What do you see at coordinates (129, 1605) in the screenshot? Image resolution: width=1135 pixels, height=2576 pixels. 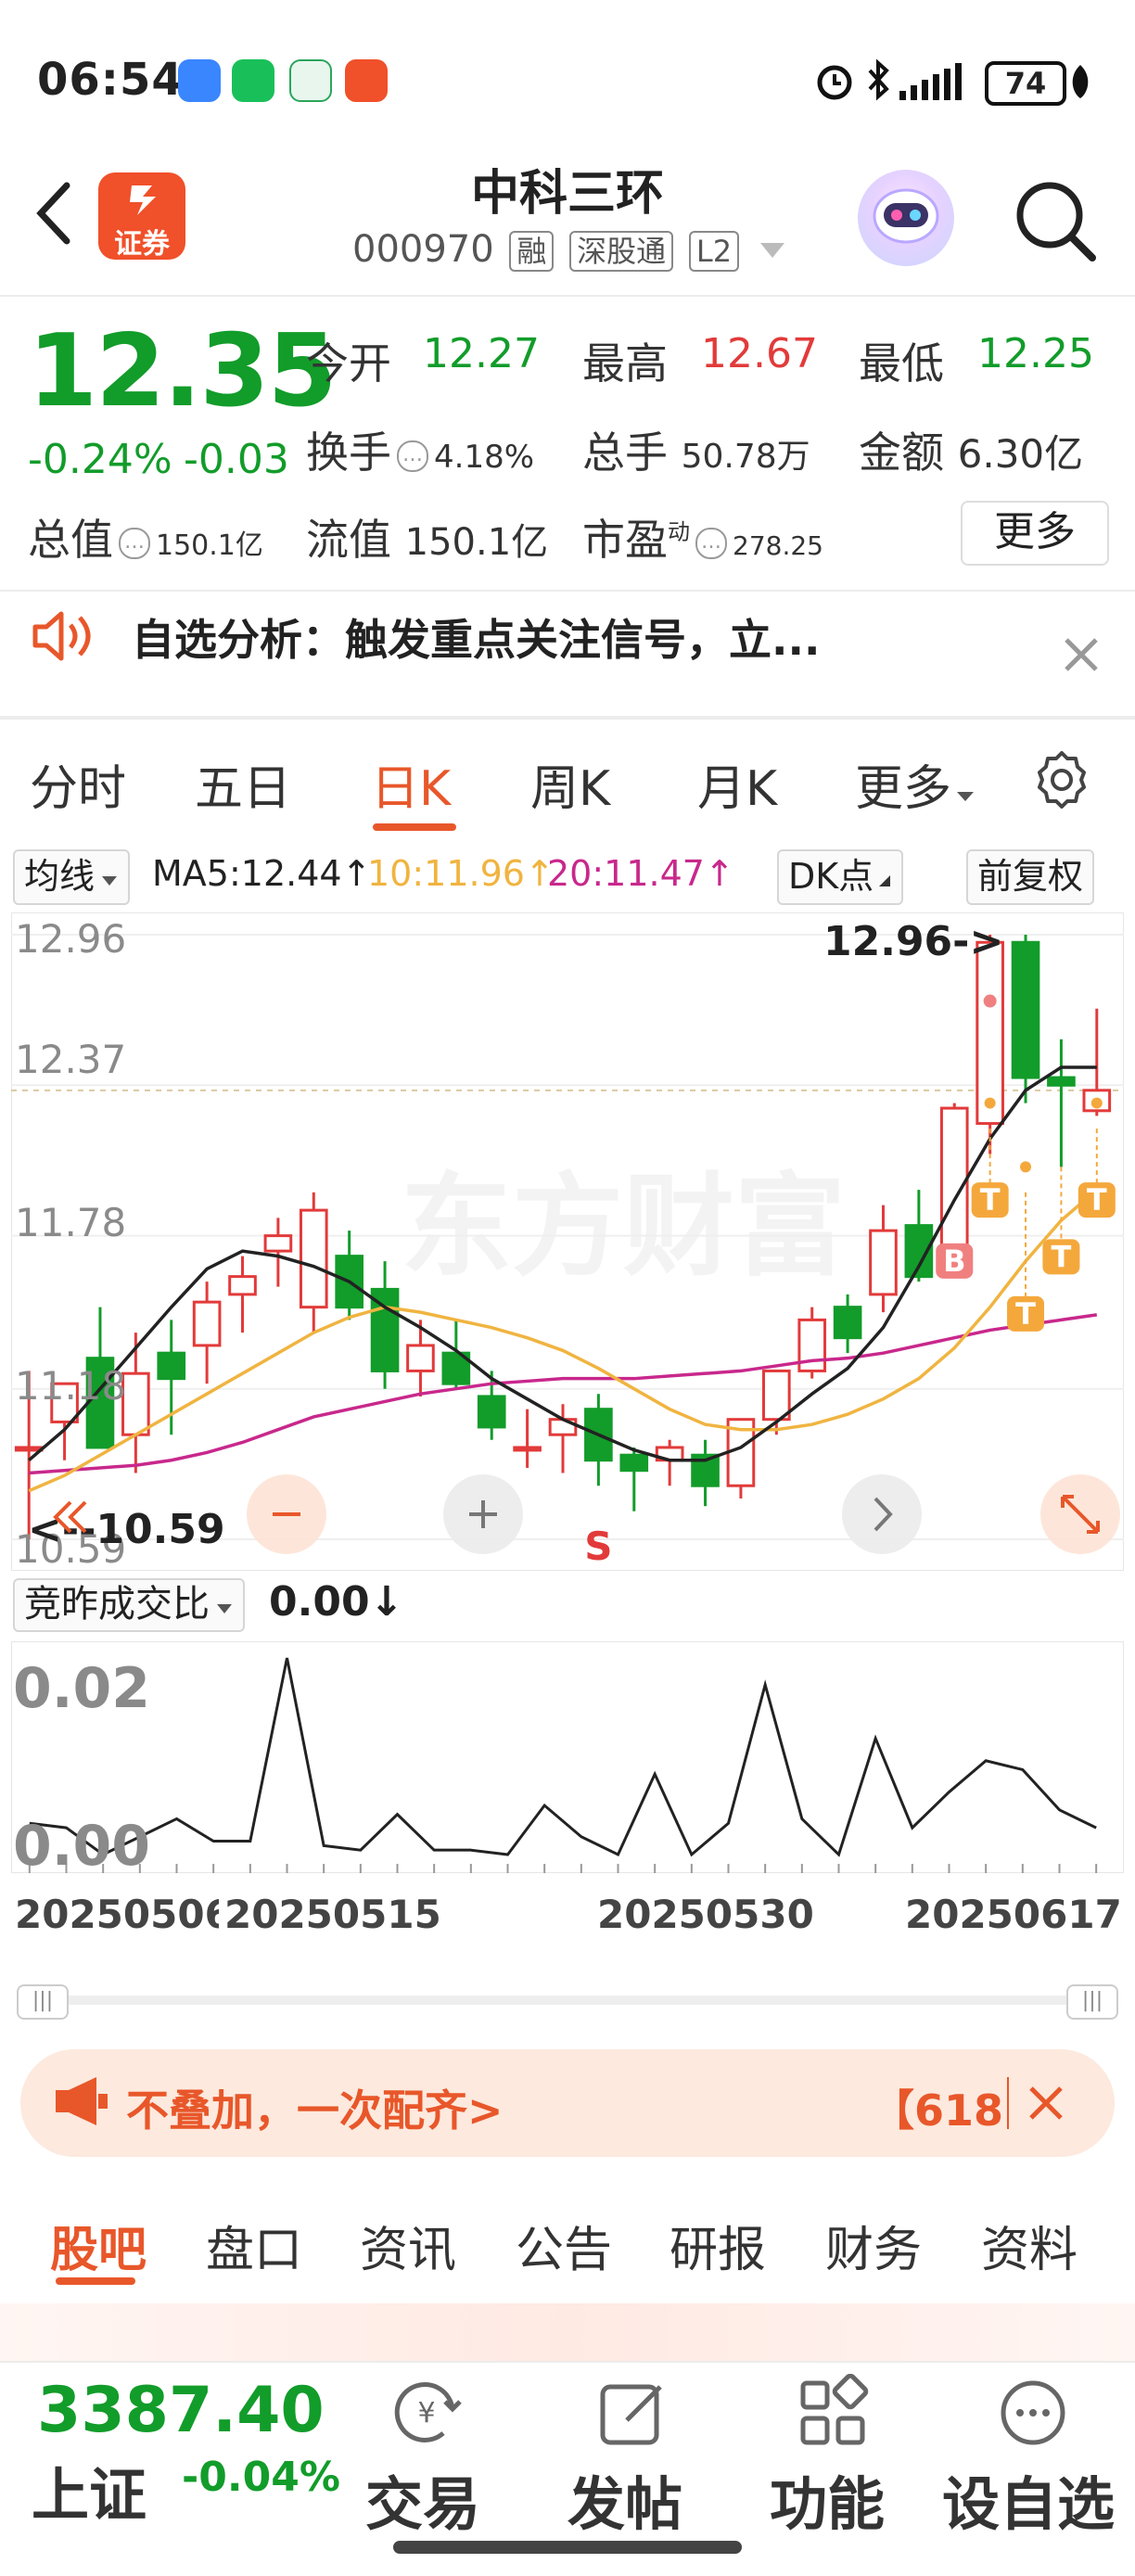 I see `indicator-selector: 竞昨成交比` at bounding box center [129, 1605].